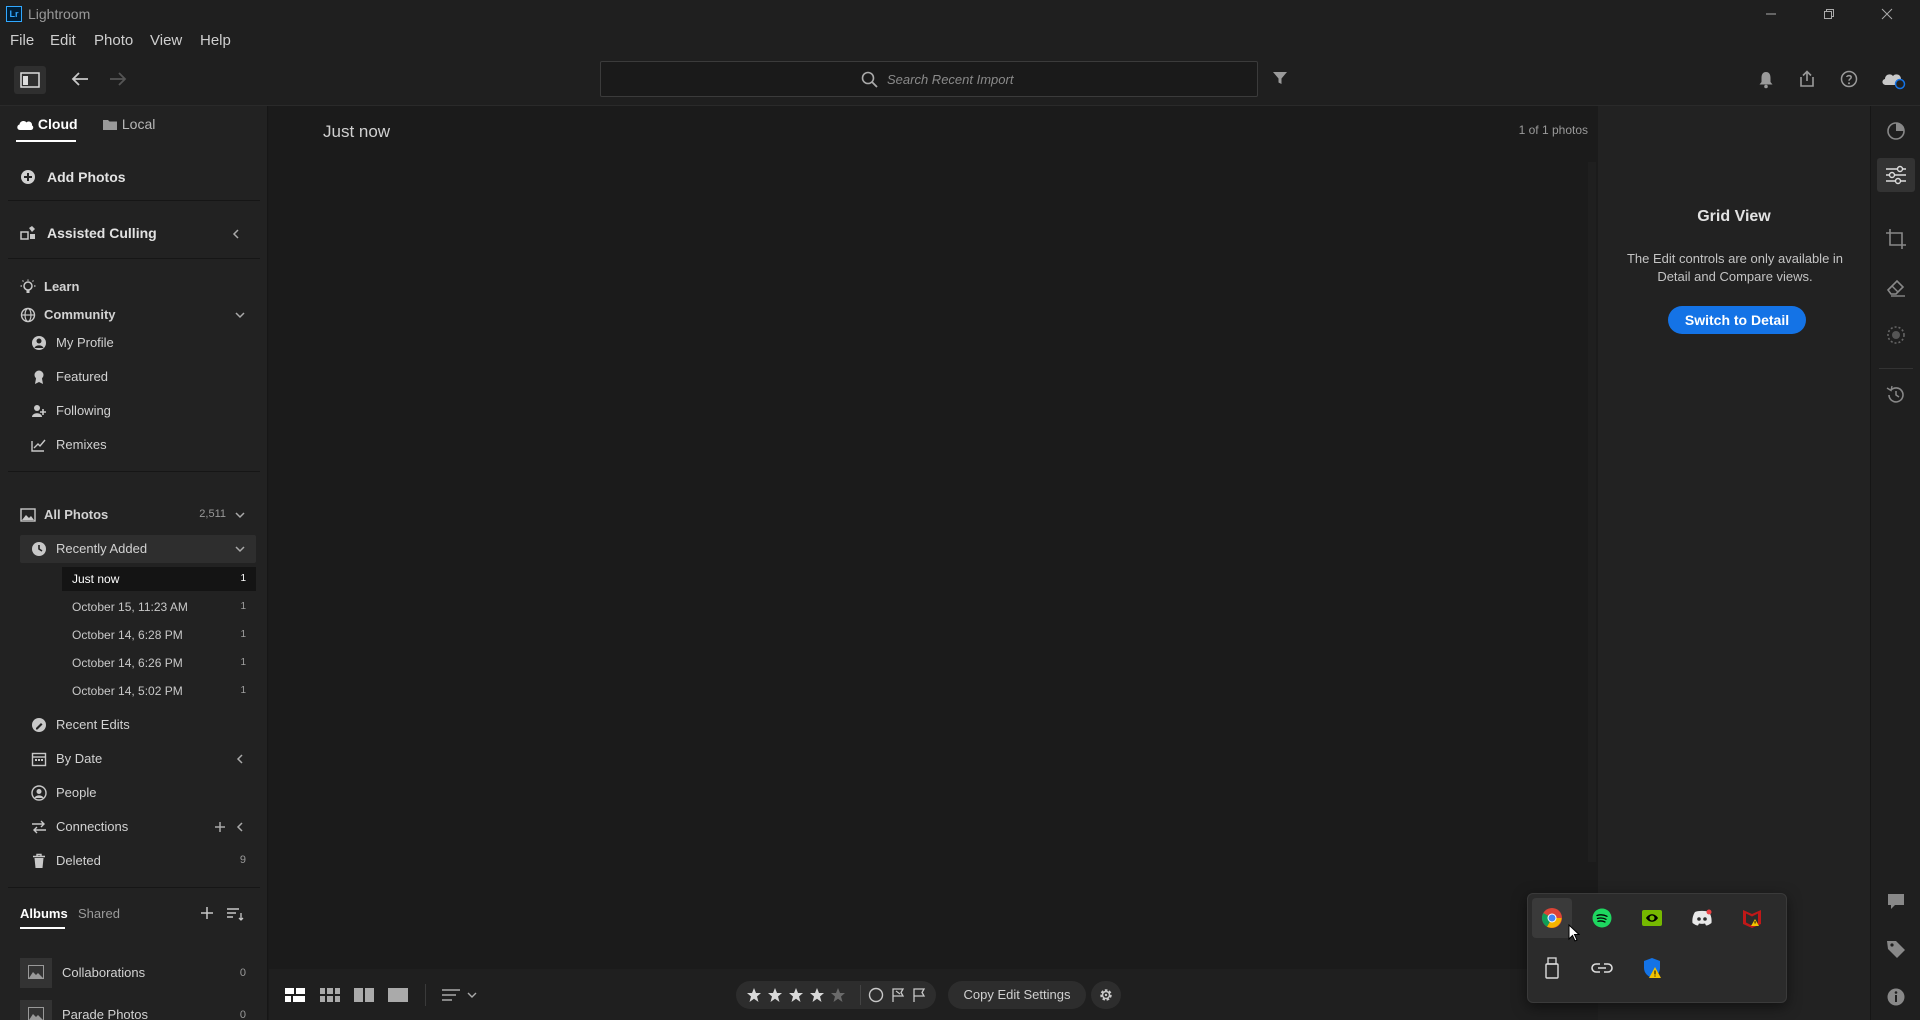 The width and height of the screenshot is (1920, 1020). Describe the element at coordinates (14, 14) in the screenshot. I see `lightroom-logo: Lr` at that location.